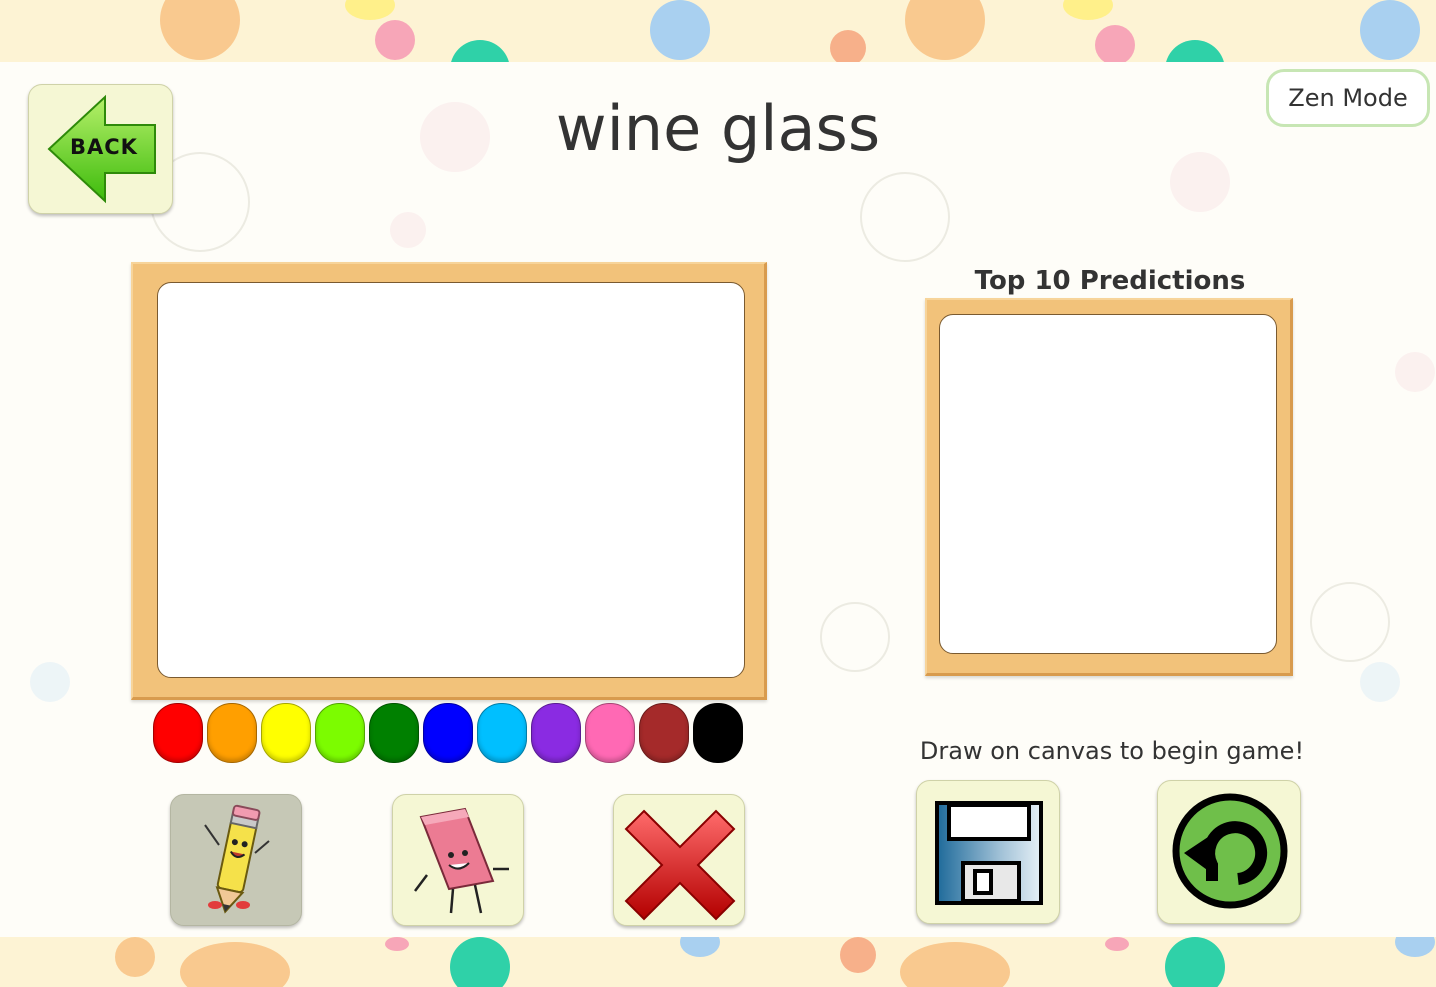  What do you see at coordinates (718, 733) in the screenshot?
I see `color-swatch-black` at bounding box center [718, 733].